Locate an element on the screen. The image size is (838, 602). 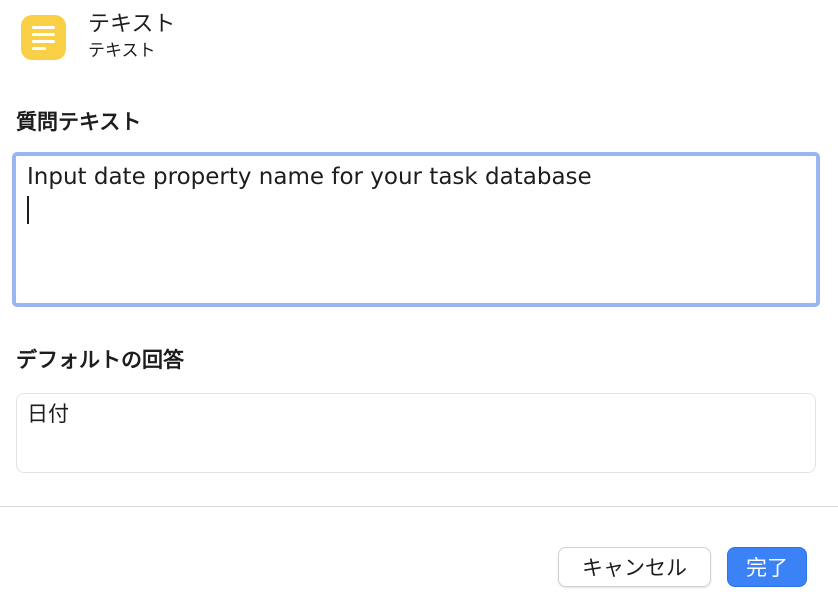
action-subtitle: テキスト is located at coordinates (122, 51).